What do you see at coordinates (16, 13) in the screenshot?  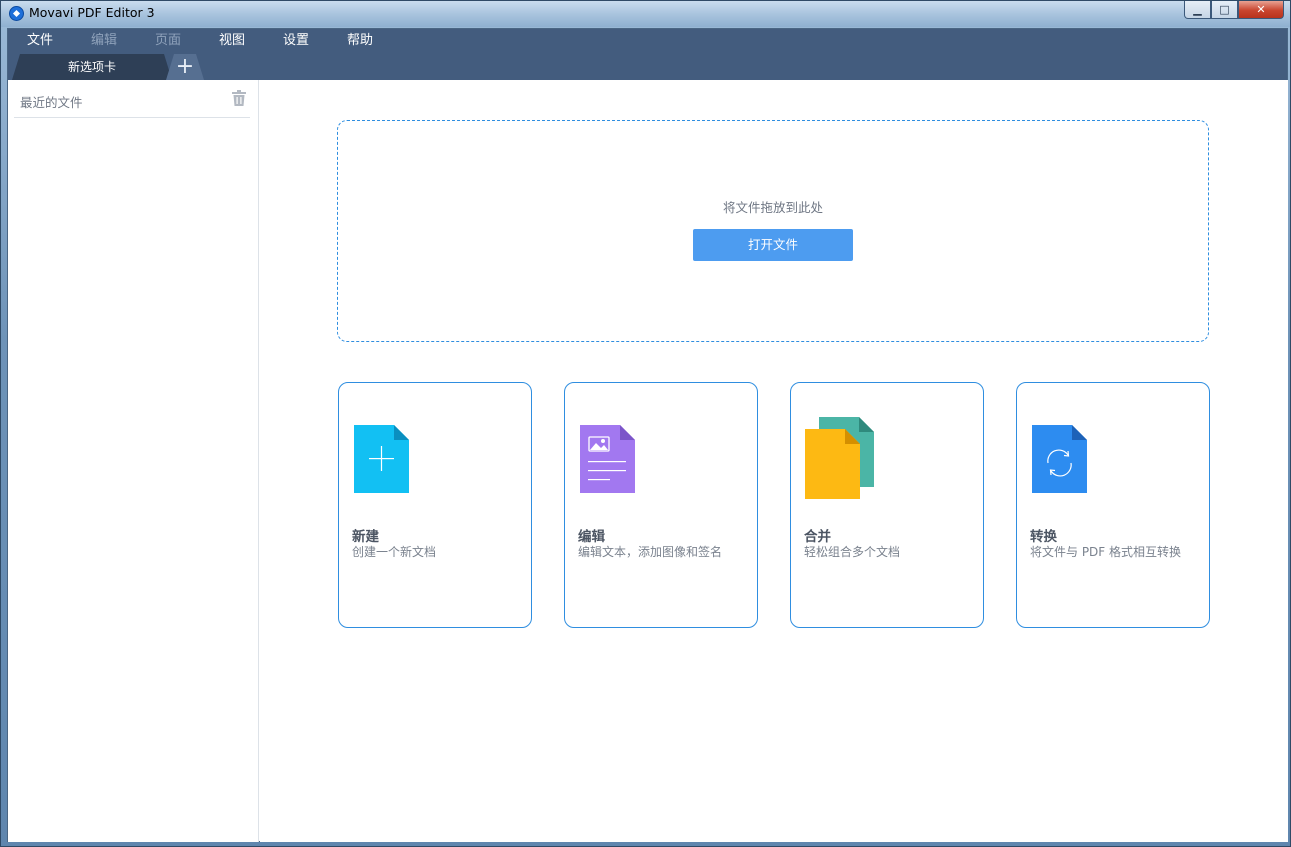 I see `app-logo-icon` at bounding box center [16, 13].